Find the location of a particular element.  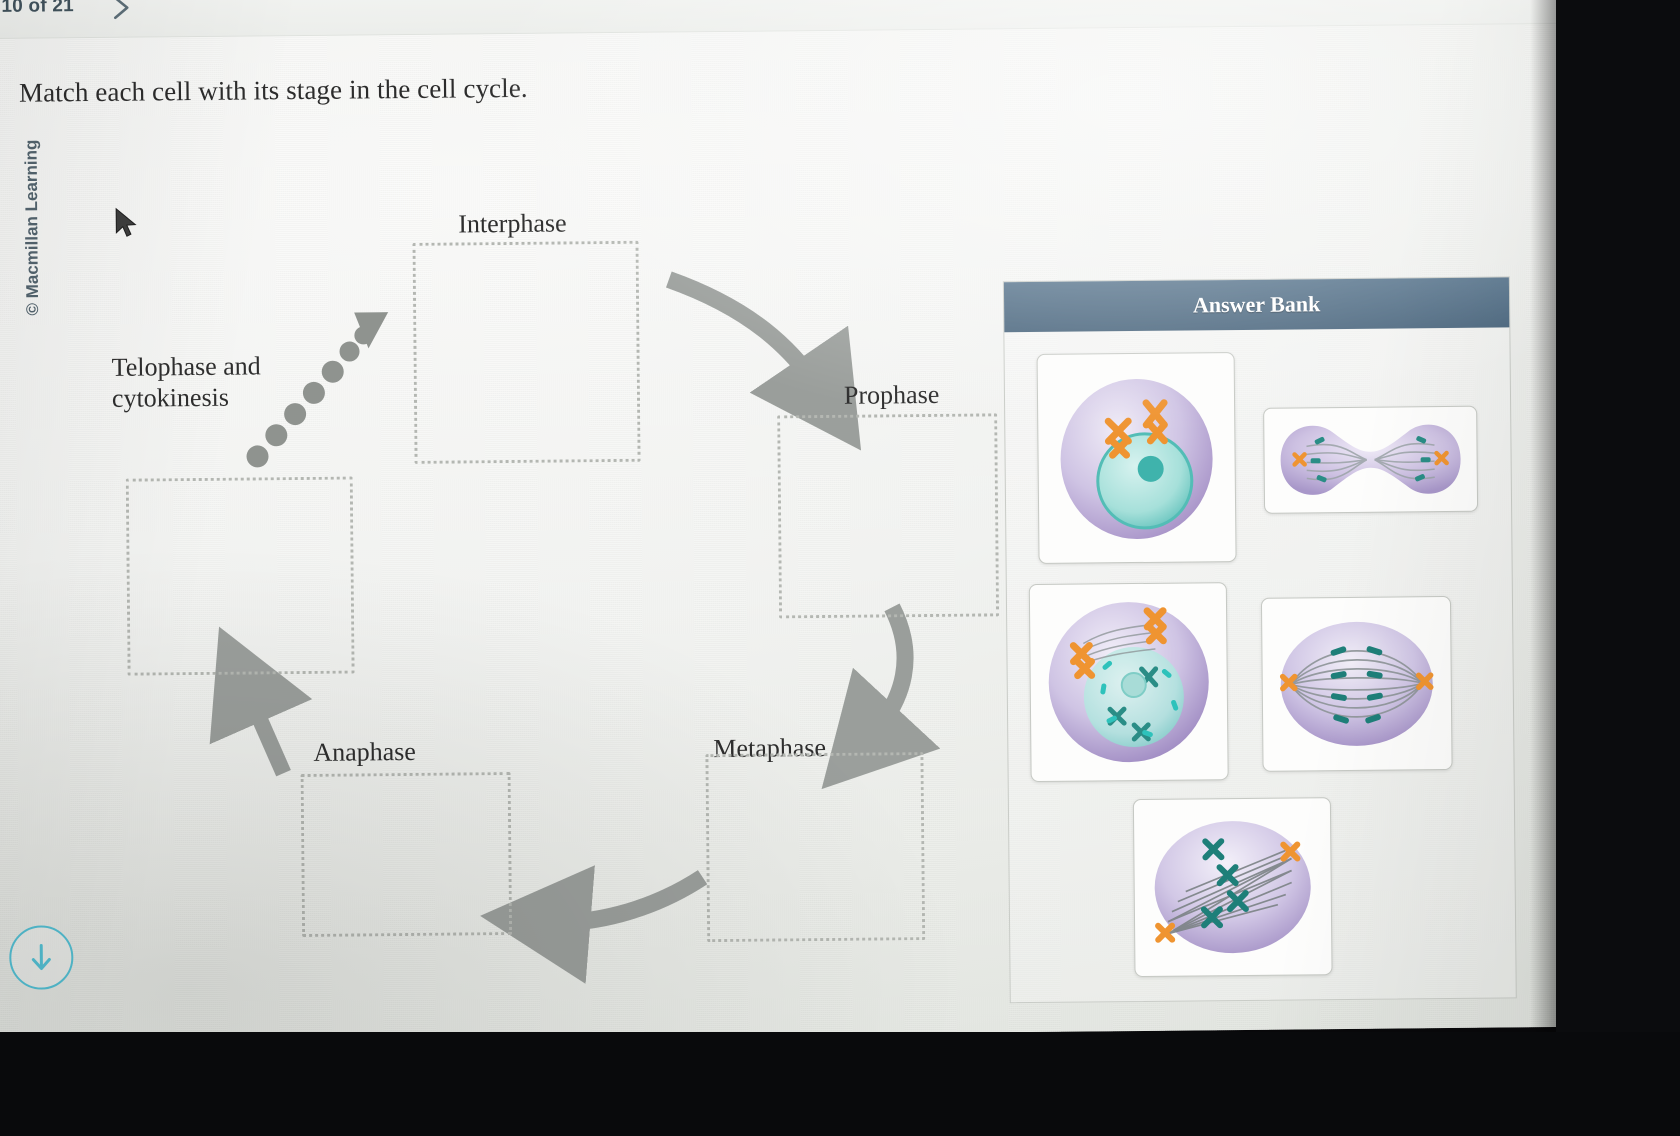

anaphase-dropzone is located at coordinates (406, 855).